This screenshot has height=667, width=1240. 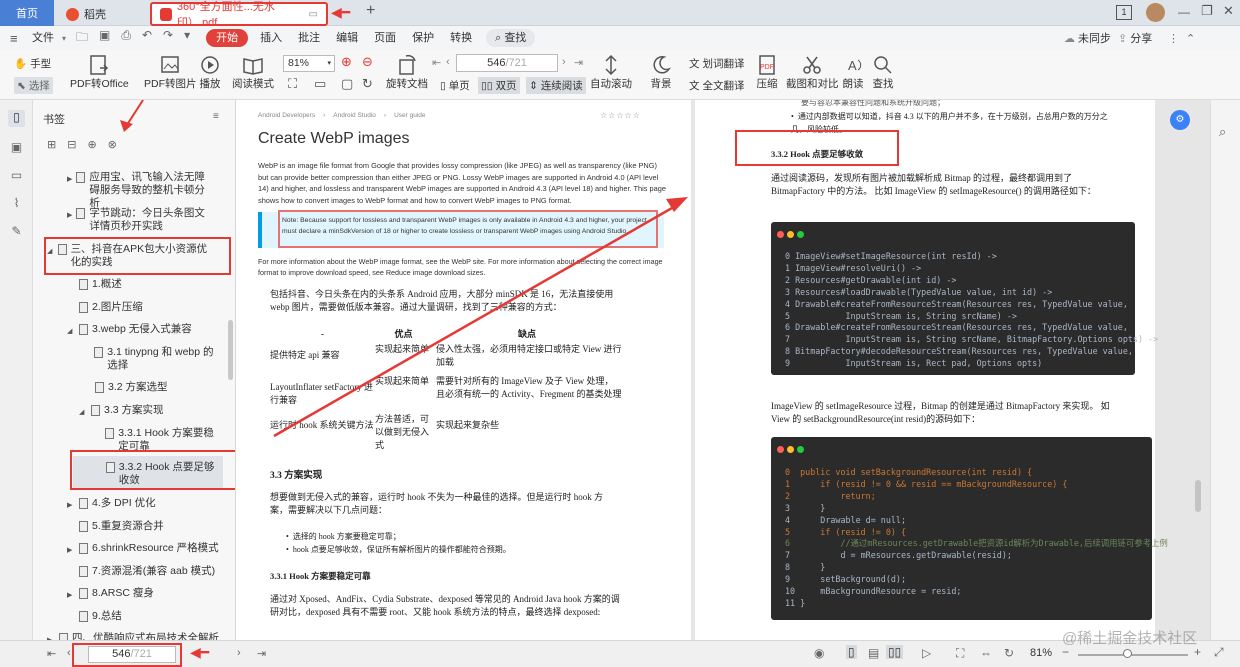 I want to click on status-zoom-value: 81%, so click(x=1041, y=653).